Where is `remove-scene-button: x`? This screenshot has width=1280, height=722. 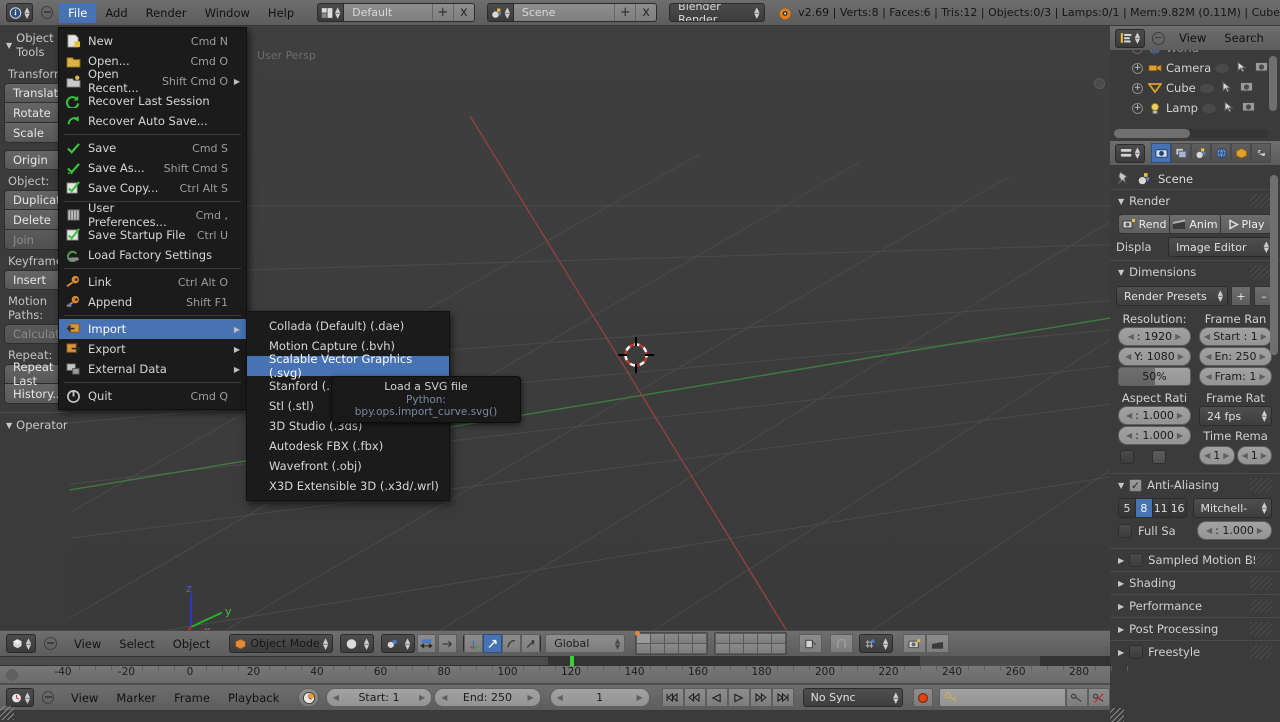
remove-scene-button: x is located at coordinates (646, 12).